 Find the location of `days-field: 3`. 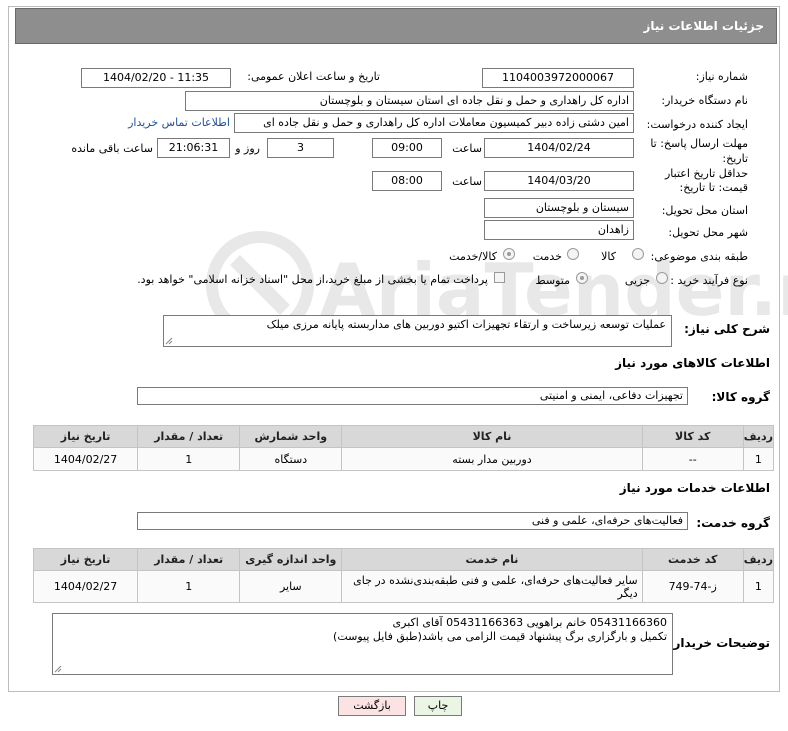

days-field: 3 is located at coordinates (300, 148).